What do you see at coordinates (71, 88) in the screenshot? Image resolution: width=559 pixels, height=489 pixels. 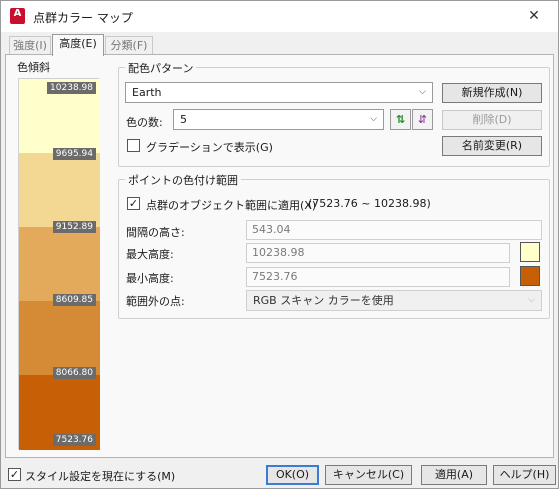 I see `legend-band-label: 10238.98` at bounding box center [71, 88].